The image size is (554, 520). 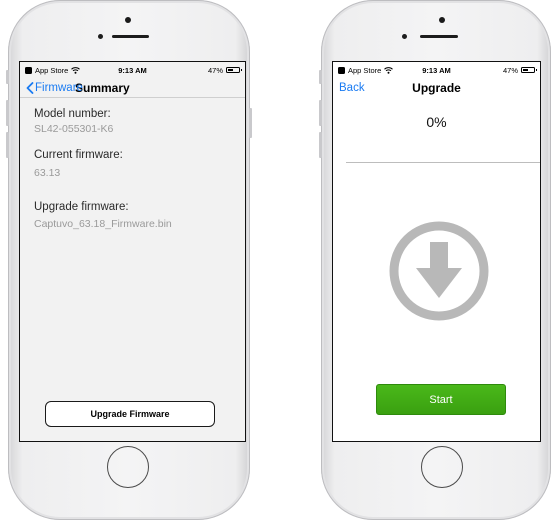 What do you see at coordinates (250, 123) in the screenshot?
I see `power-button` at bounding box center [250, 123].